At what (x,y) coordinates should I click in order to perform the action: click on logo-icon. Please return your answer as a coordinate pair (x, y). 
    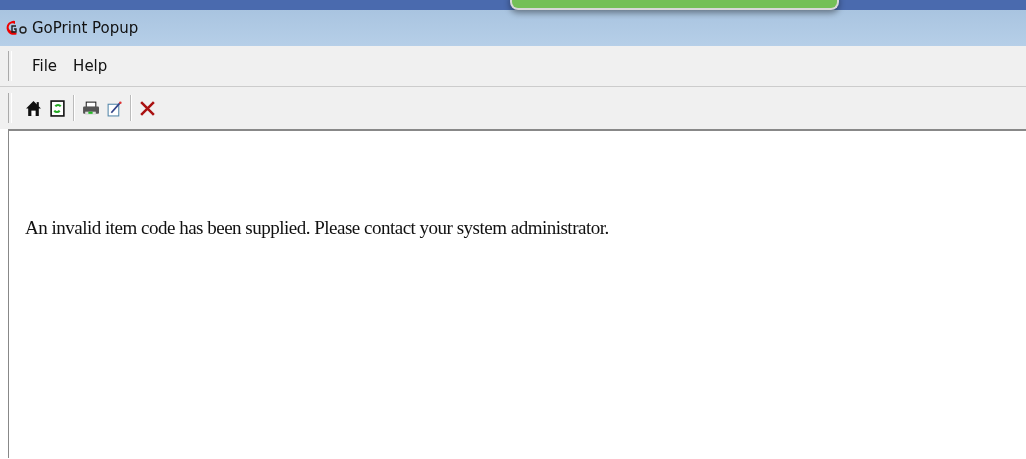
    Looking at the image, I should click on (17, 28).